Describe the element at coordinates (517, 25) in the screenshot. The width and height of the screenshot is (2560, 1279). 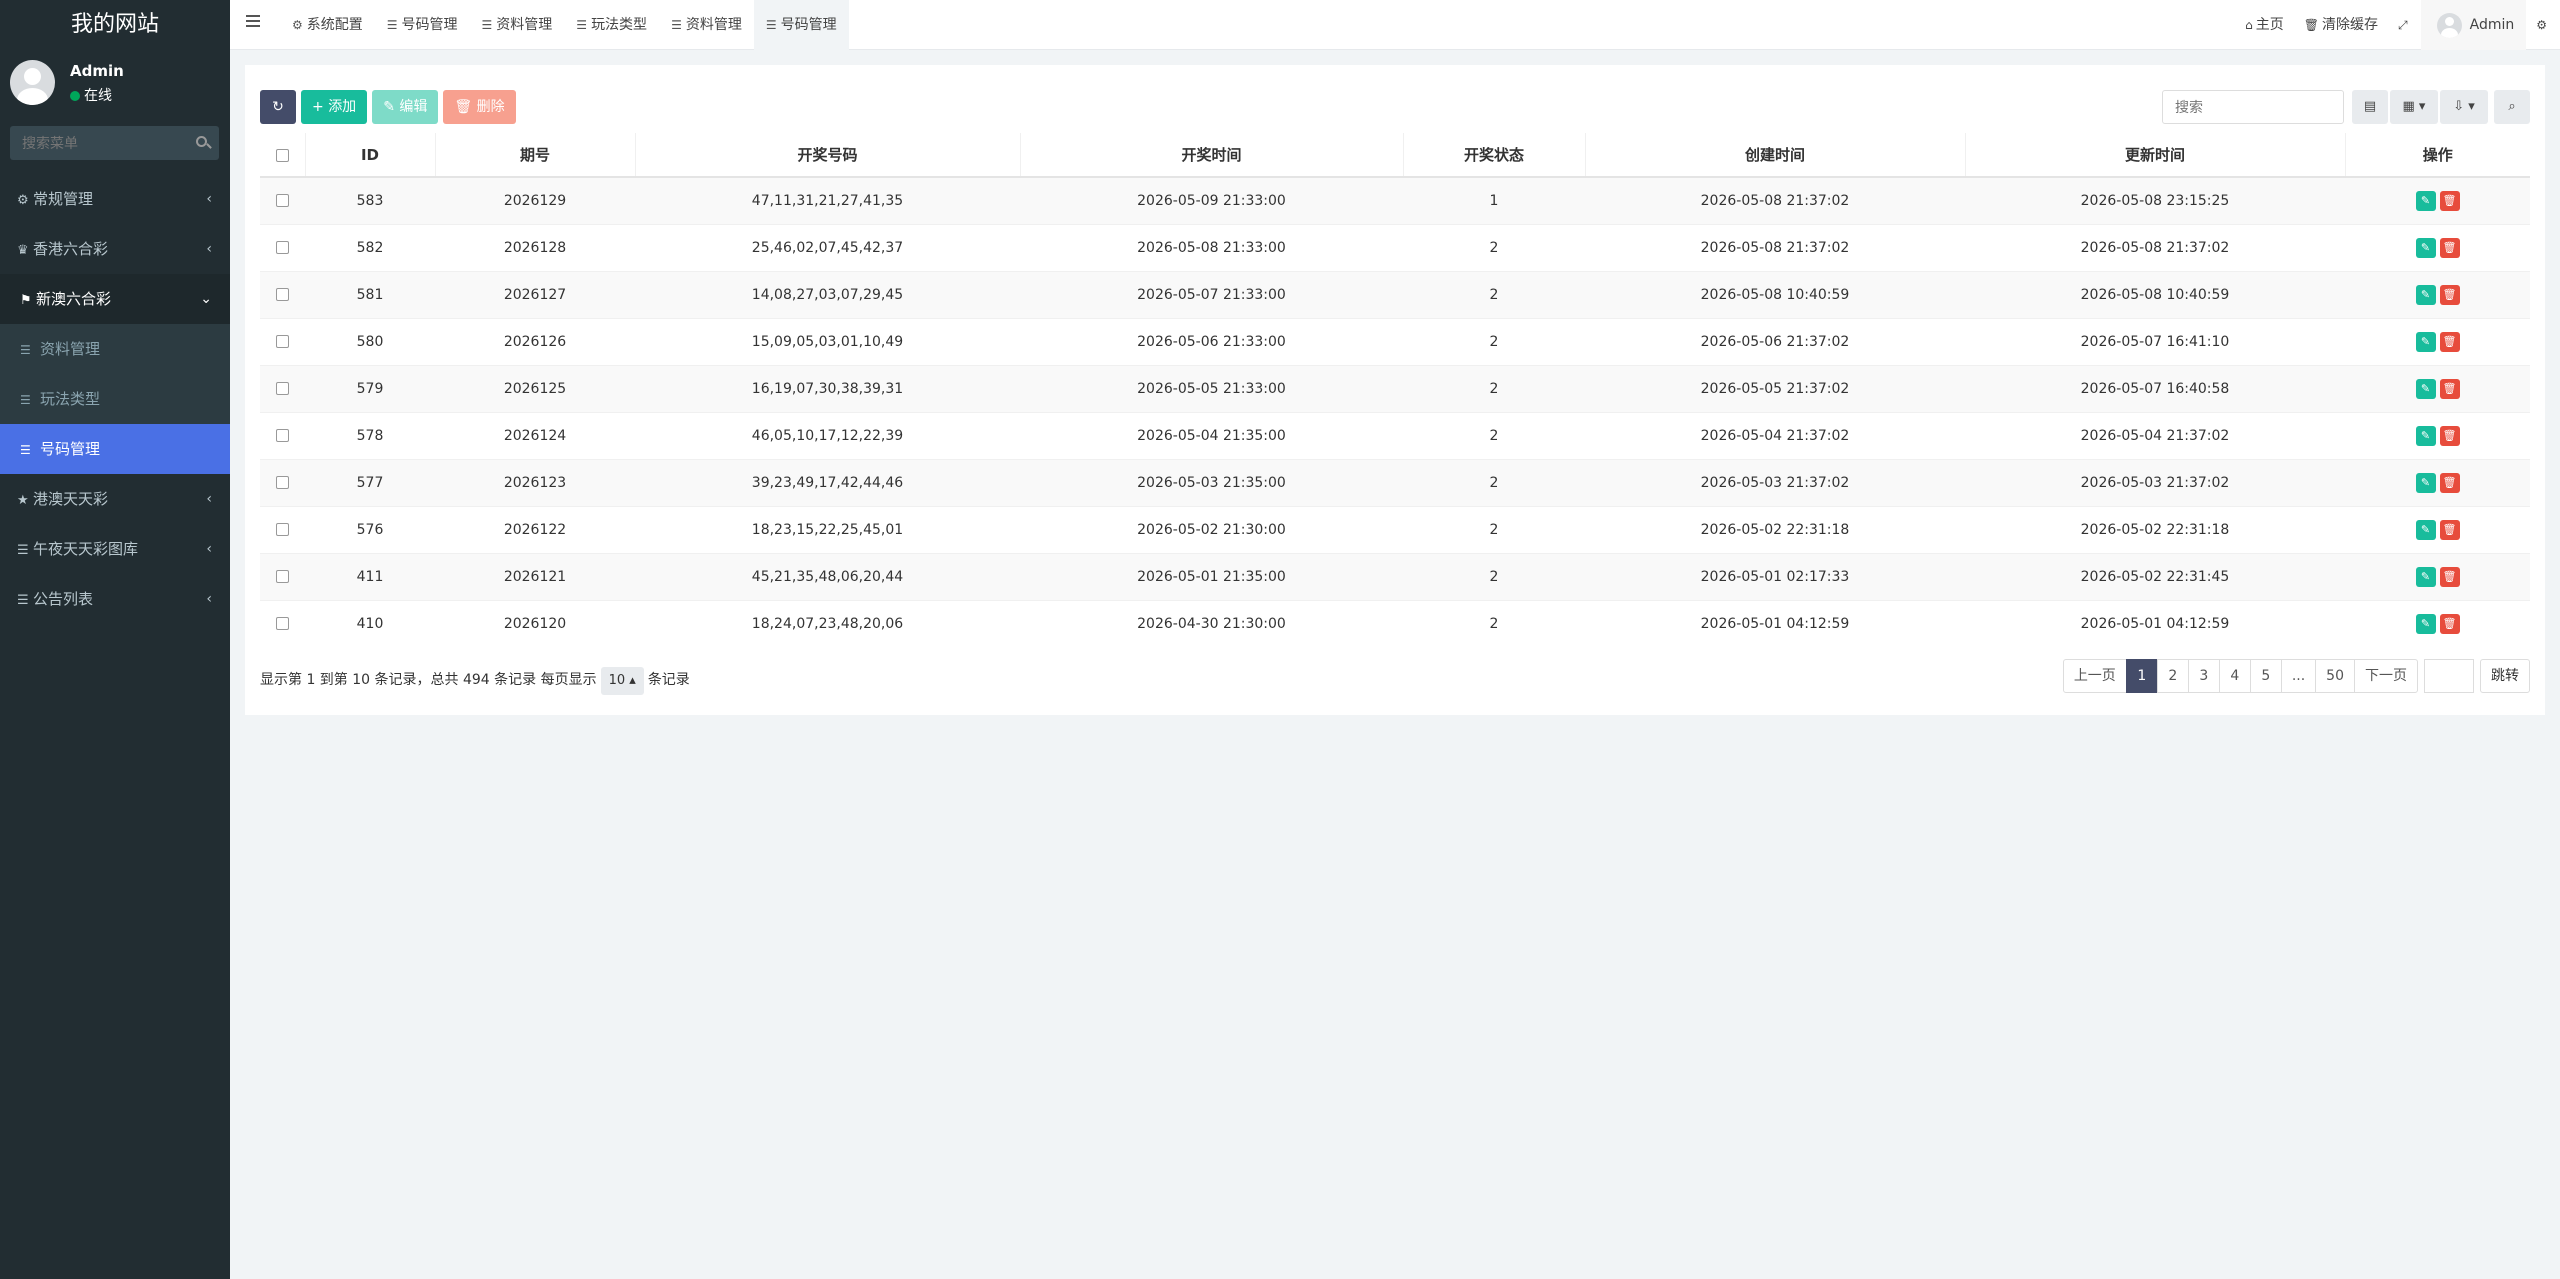
I see `tab-data-manage: ☰ 资料管理` at that location.